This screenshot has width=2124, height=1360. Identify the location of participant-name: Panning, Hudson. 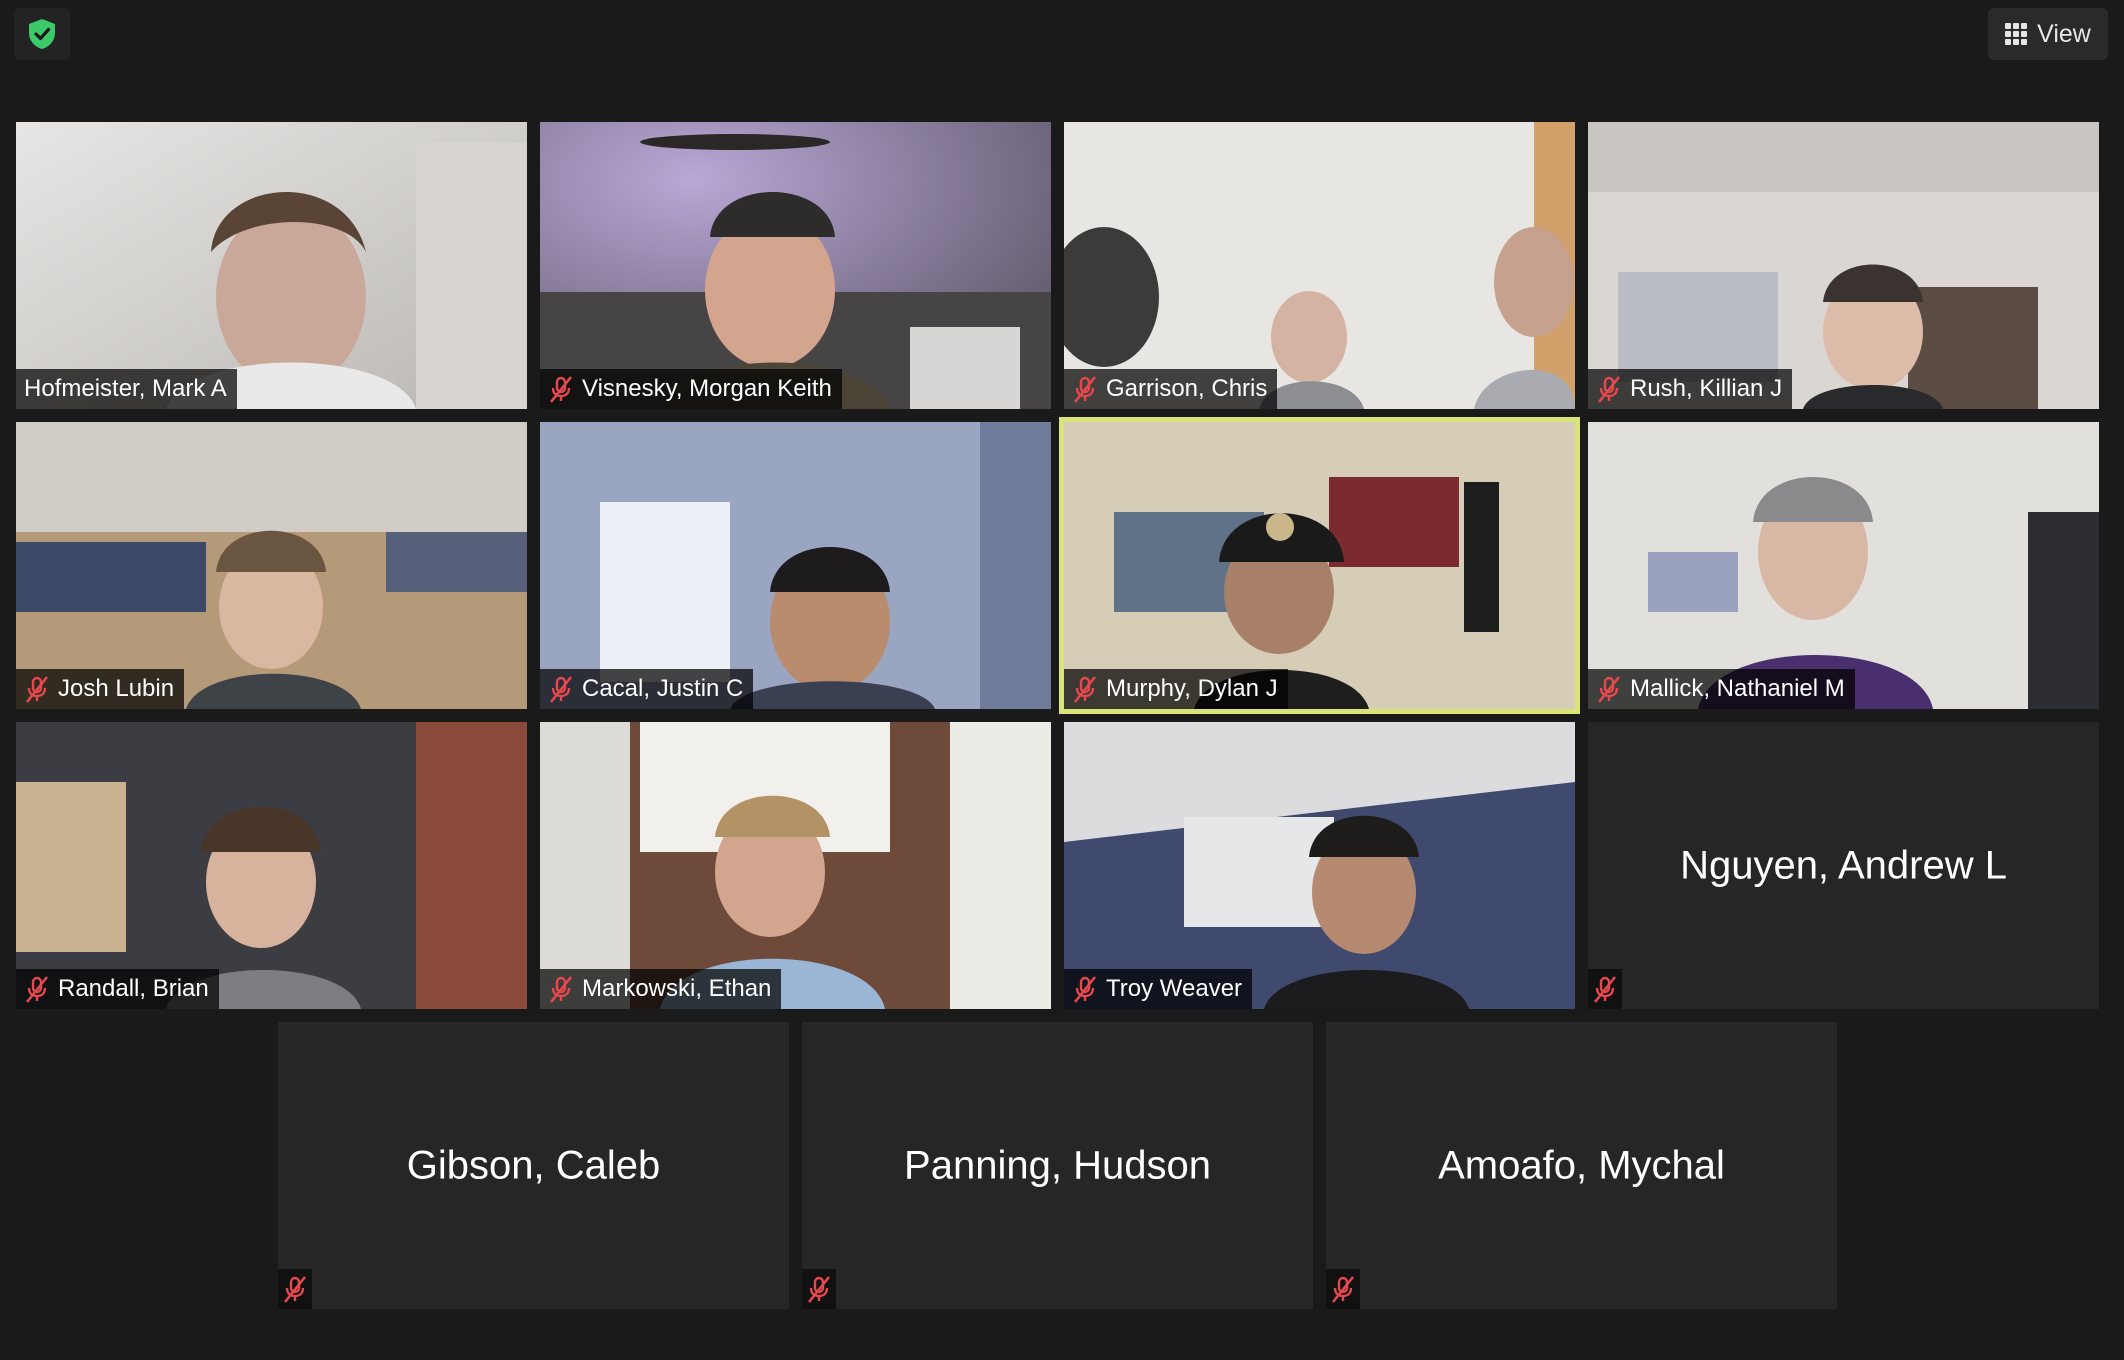
(1057, 1165).